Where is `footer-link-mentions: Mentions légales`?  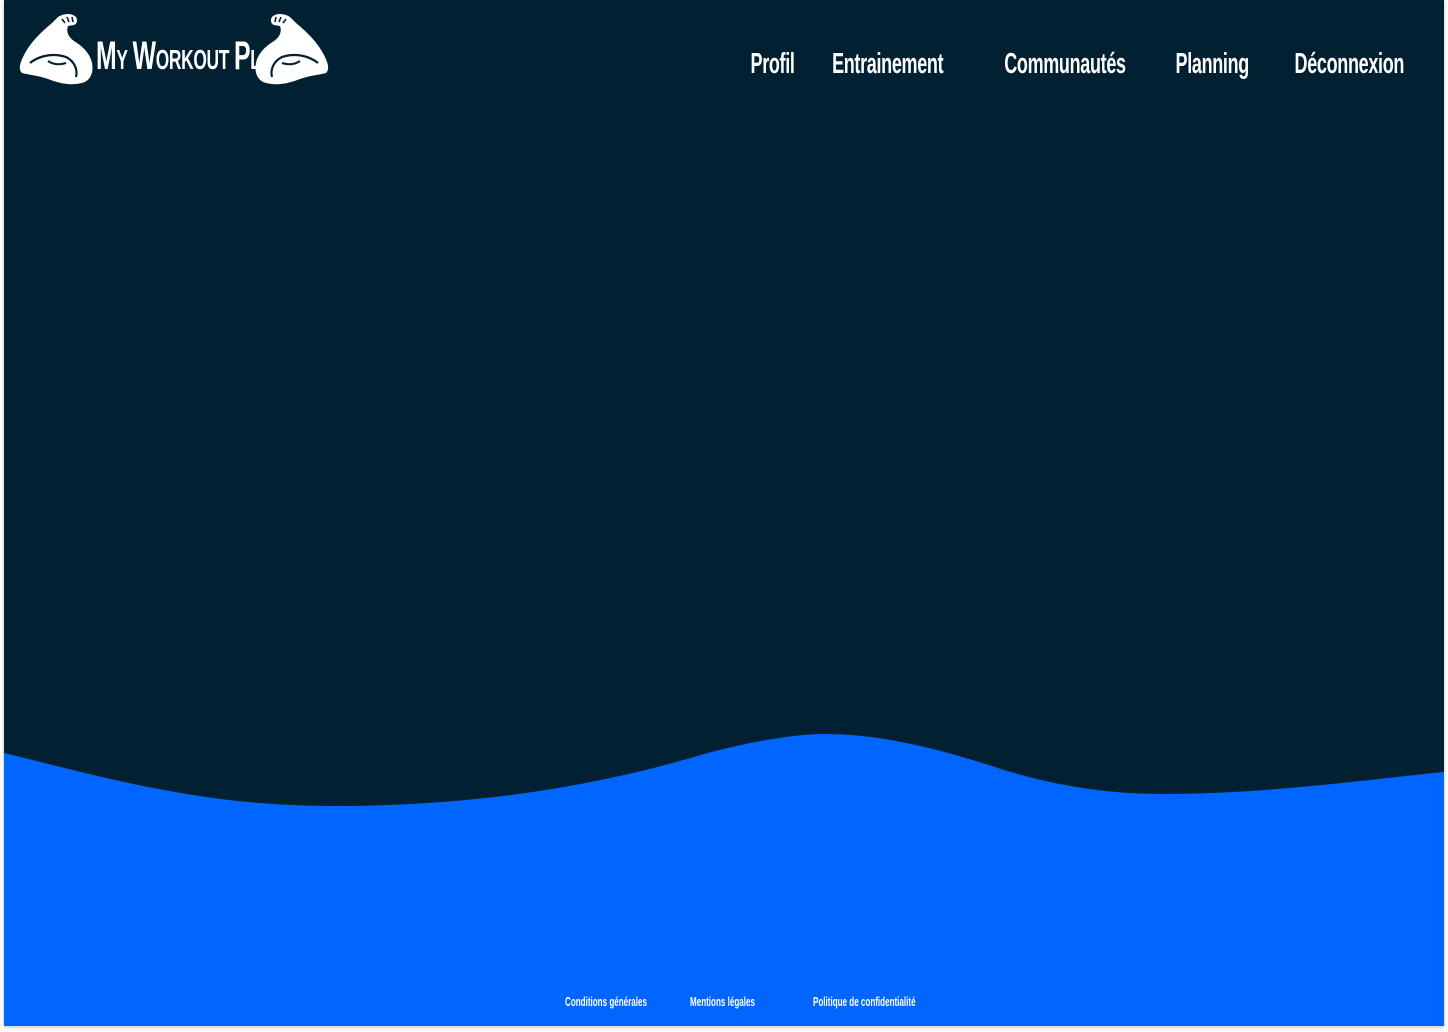 footer-link-mentions: Mentions légales is located at coordinates (722, 1001).